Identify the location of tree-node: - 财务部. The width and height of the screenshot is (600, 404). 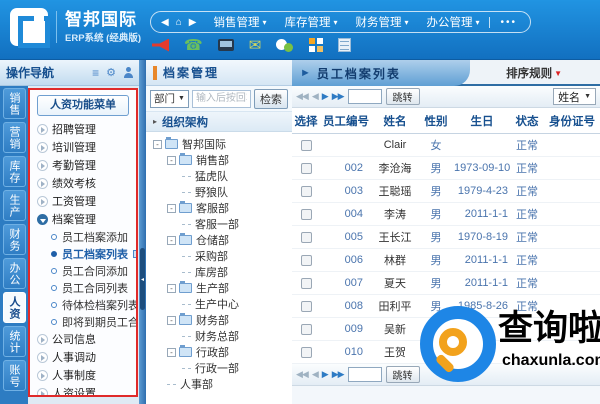
(221, 320).